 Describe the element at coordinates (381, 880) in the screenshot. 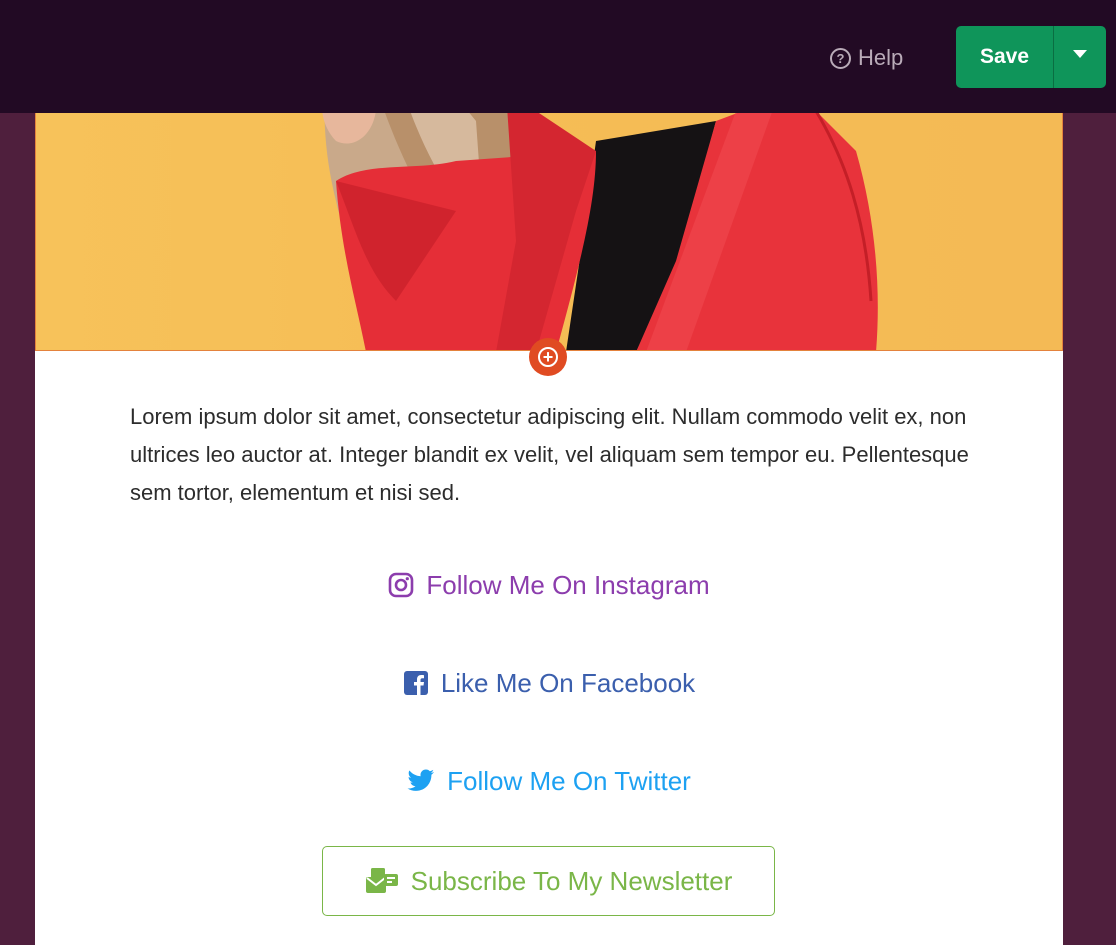

I see `newsletter-icon` at that location.